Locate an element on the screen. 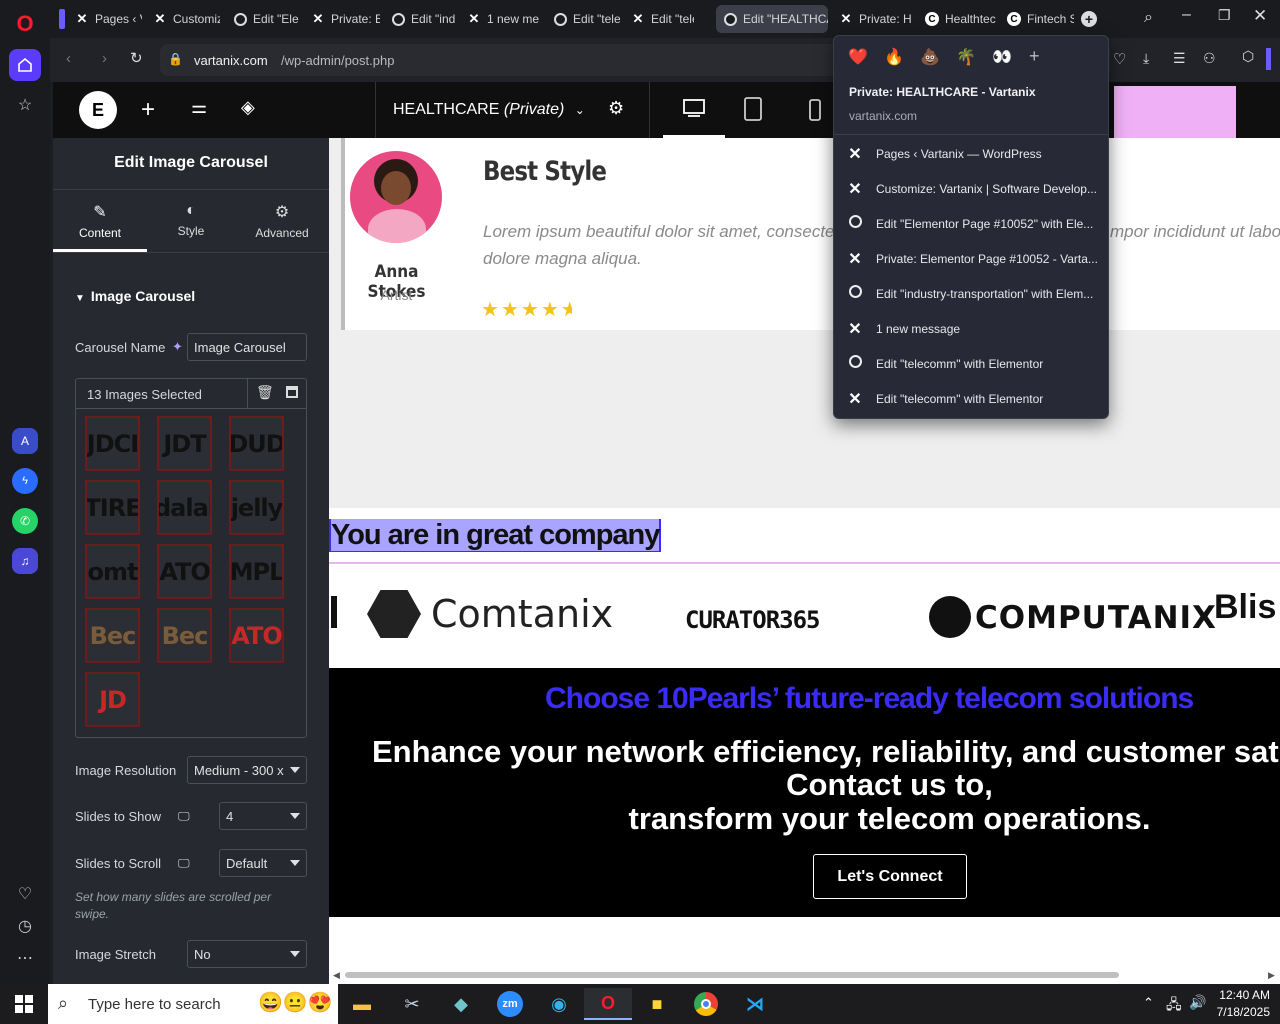 This screenshot has height=1024, width=1280. reaction-emoji-1: 🔥 is located at coordinates (894, 57).